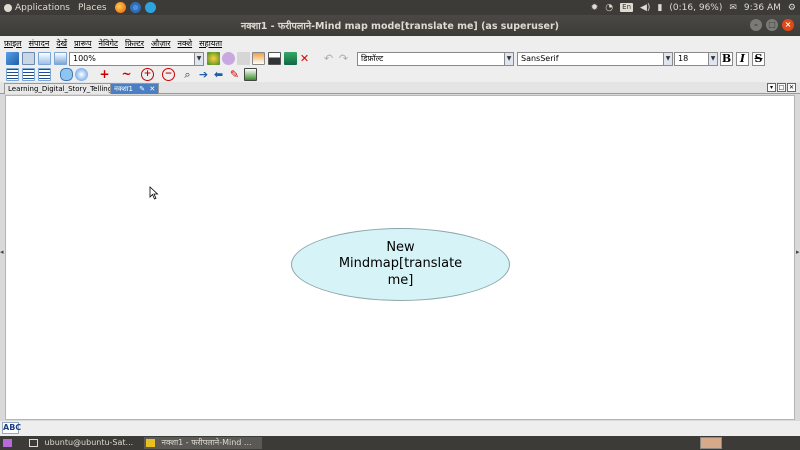 The height and width of the screenshot is (450, 800). Describe the element at coordinates (39, 43) in the screenshot. I see `menu-edit: संपादन` at that location.